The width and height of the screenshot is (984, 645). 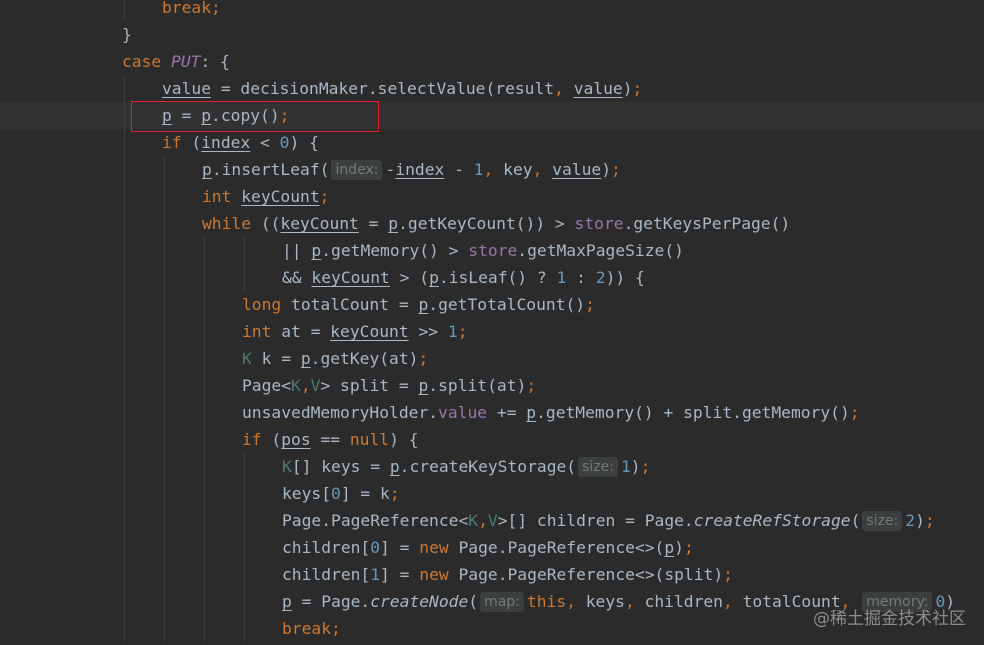 I want to click on code-token: Page.PageReference<>(, so click(x=561, y=547).